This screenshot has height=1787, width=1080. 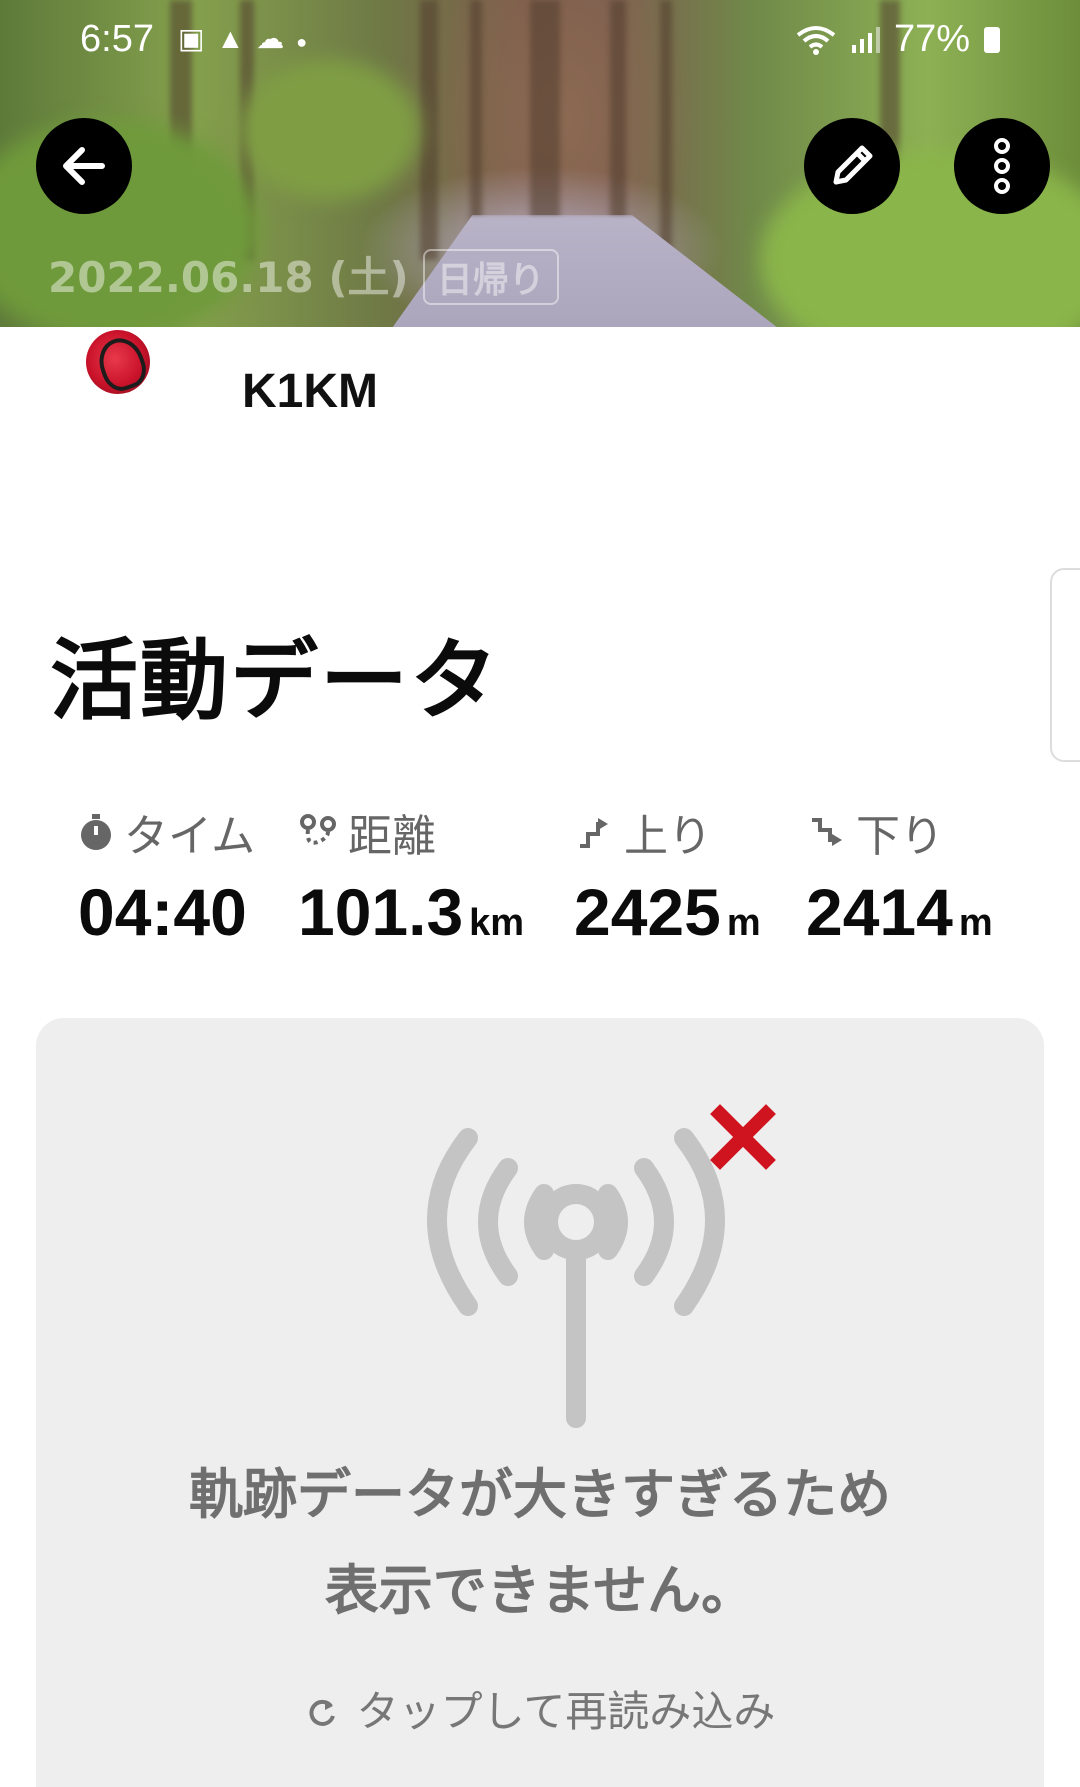 I want to click on stat-value: 2425 m, so click(x=667, y=912).